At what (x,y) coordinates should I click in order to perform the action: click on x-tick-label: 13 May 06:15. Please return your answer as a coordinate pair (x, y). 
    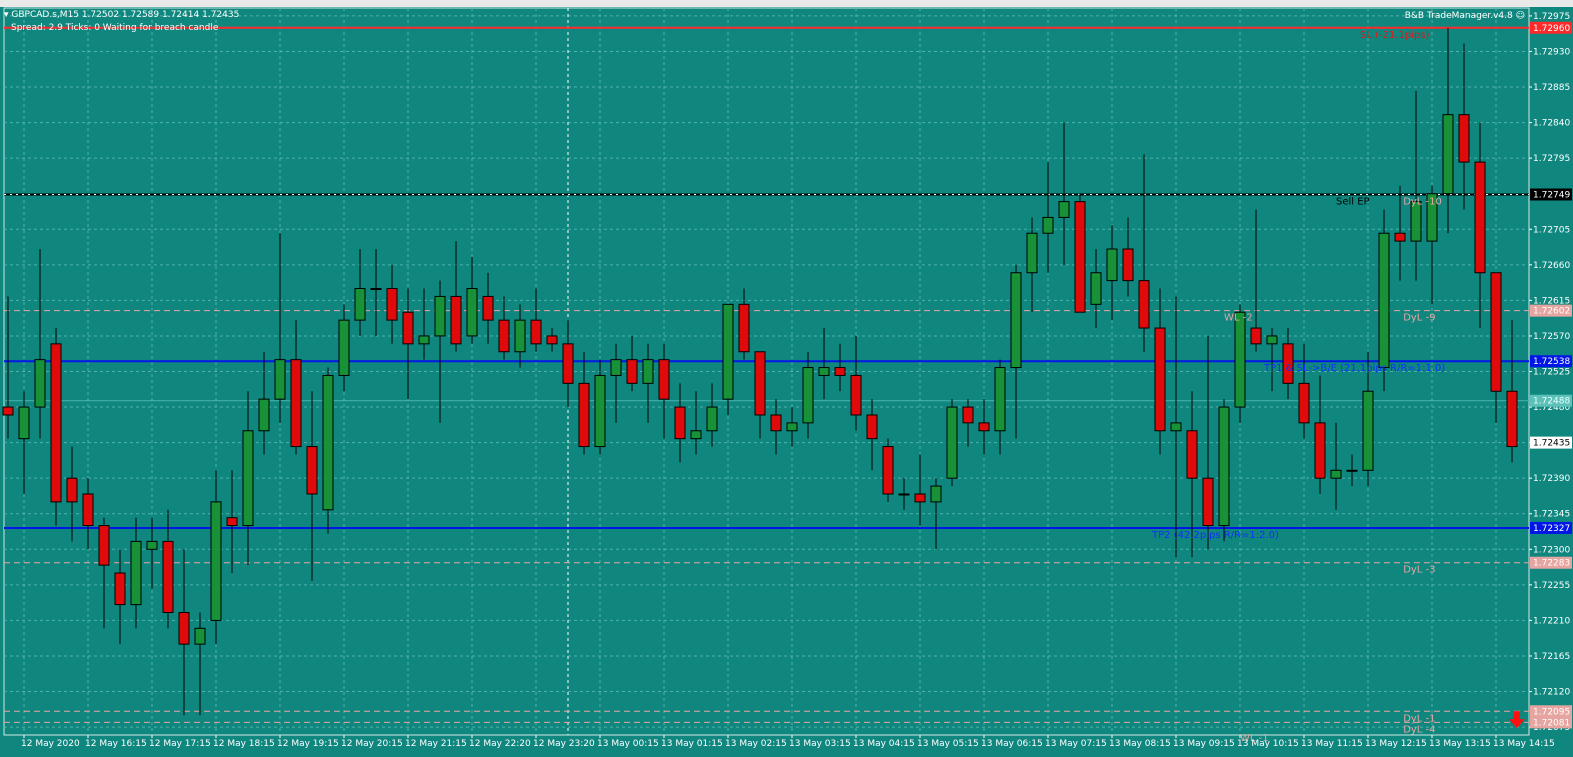
    Looking at the image, I should click on (1012, 744).